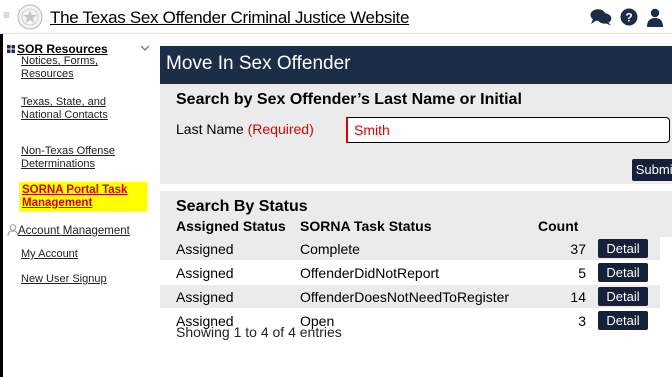 This screenshot has width=672, height=377. What do you see at coordinates (405, 297) in the screenshot?
I see `task-status-cell: OffenderDoesNotNeedToRegister` at bounding box center [405, 297].